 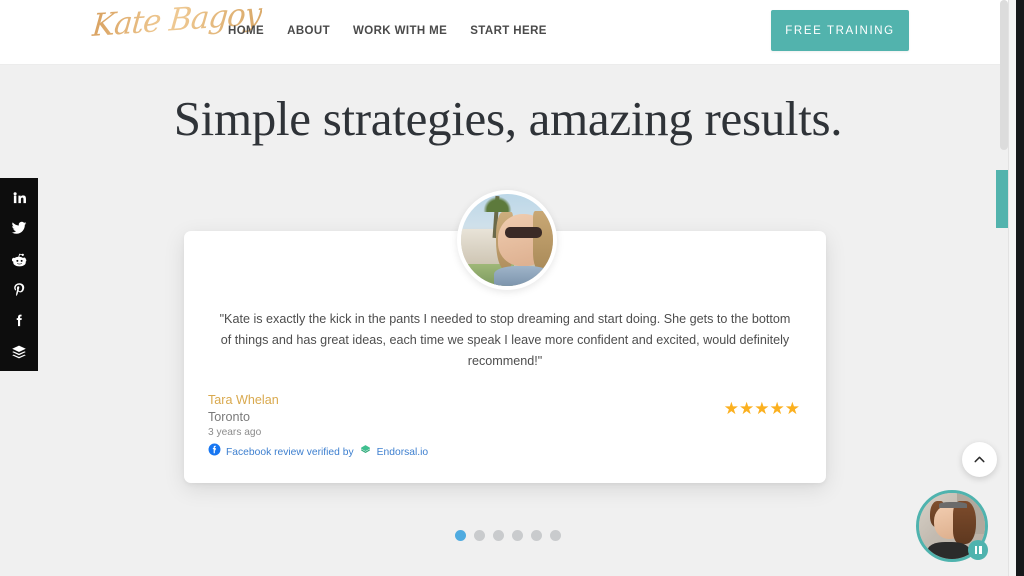 What do you see at coordinates (19, 321) in the screenshot?
I see `facebook-icon` at bounding box center [19, 321].